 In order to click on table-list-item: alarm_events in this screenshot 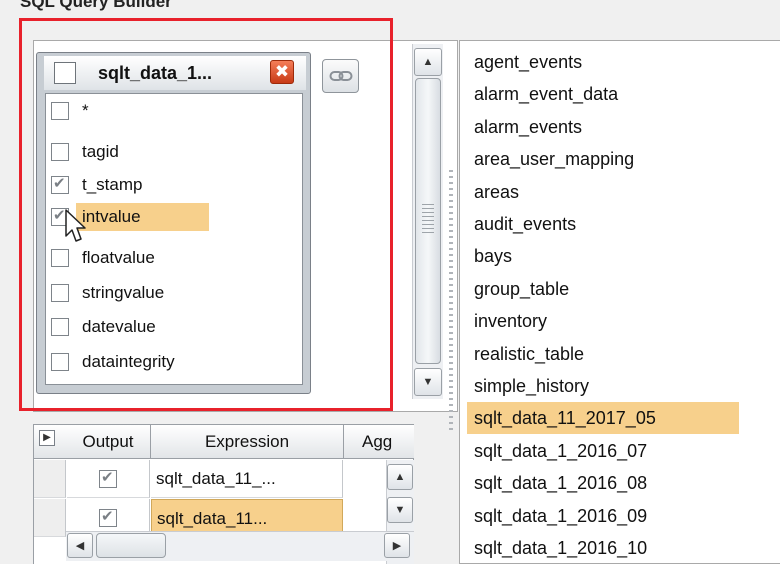, I will do `click(617, 127)`.